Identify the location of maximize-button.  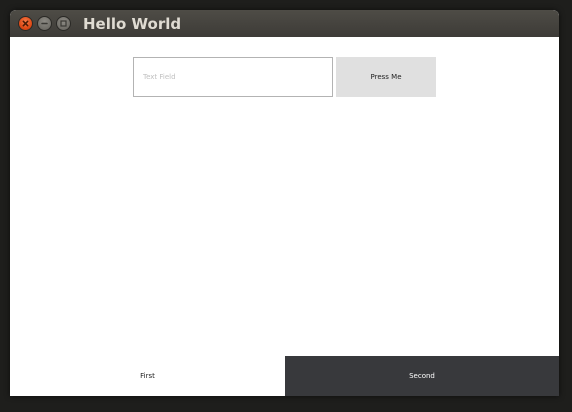
(63, 23).